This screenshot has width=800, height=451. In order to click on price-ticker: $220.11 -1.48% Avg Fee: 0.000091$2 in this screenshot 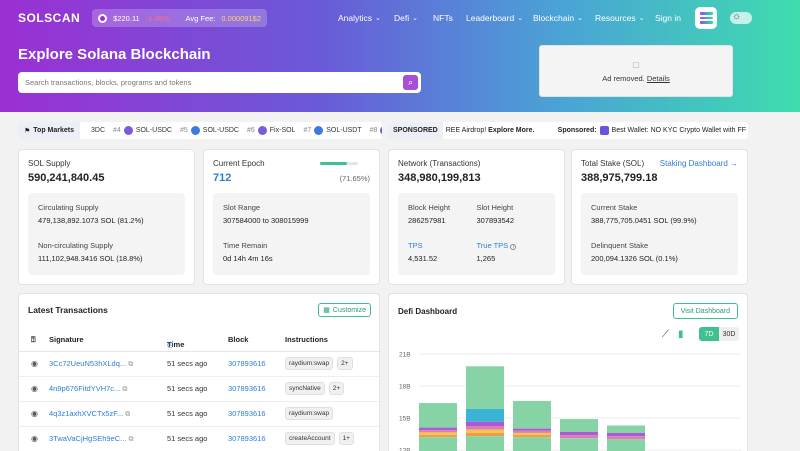, I will do `click(180, 18)`.